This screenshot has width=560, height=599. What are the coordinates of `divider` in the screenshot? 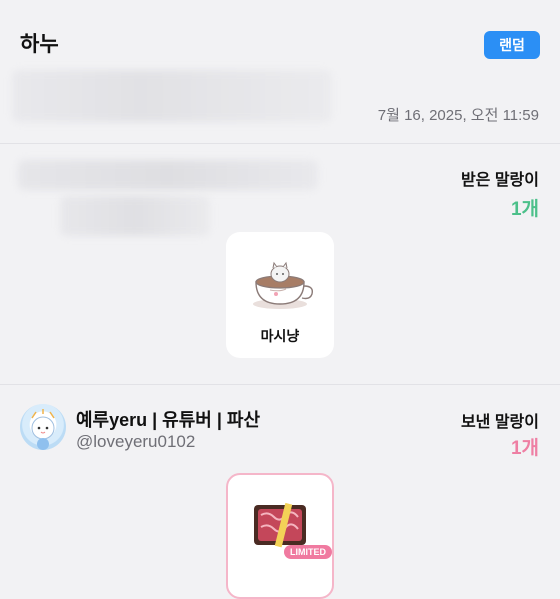 It's located at (280, 384).